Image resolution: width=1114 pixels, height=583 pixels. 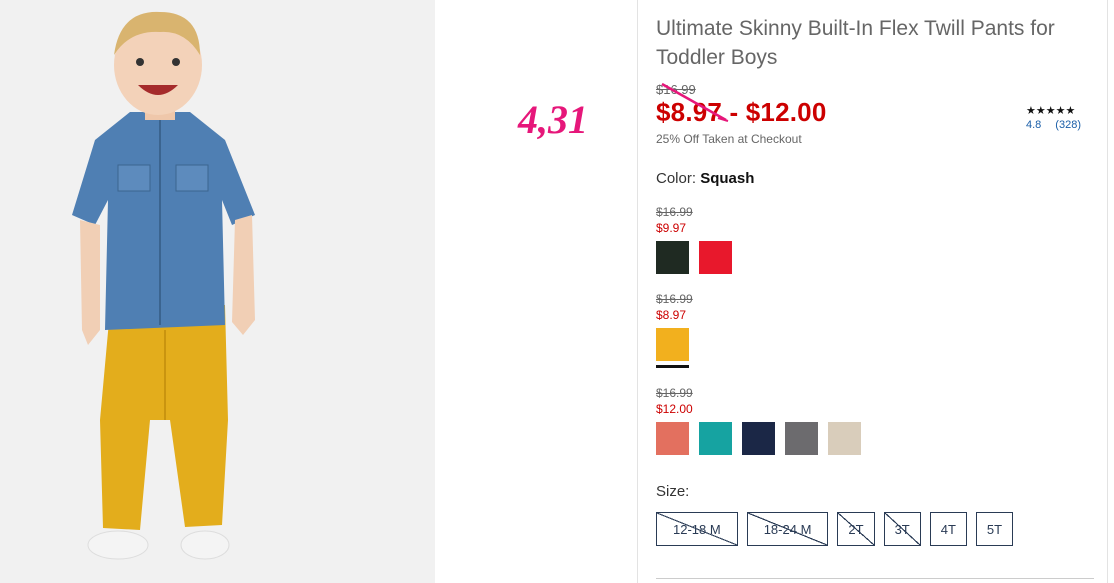 What do you see at coordinates (1034, 125) in the screenshot?
I see `rating-score: 4.8` at bounding box center [1034, 125].